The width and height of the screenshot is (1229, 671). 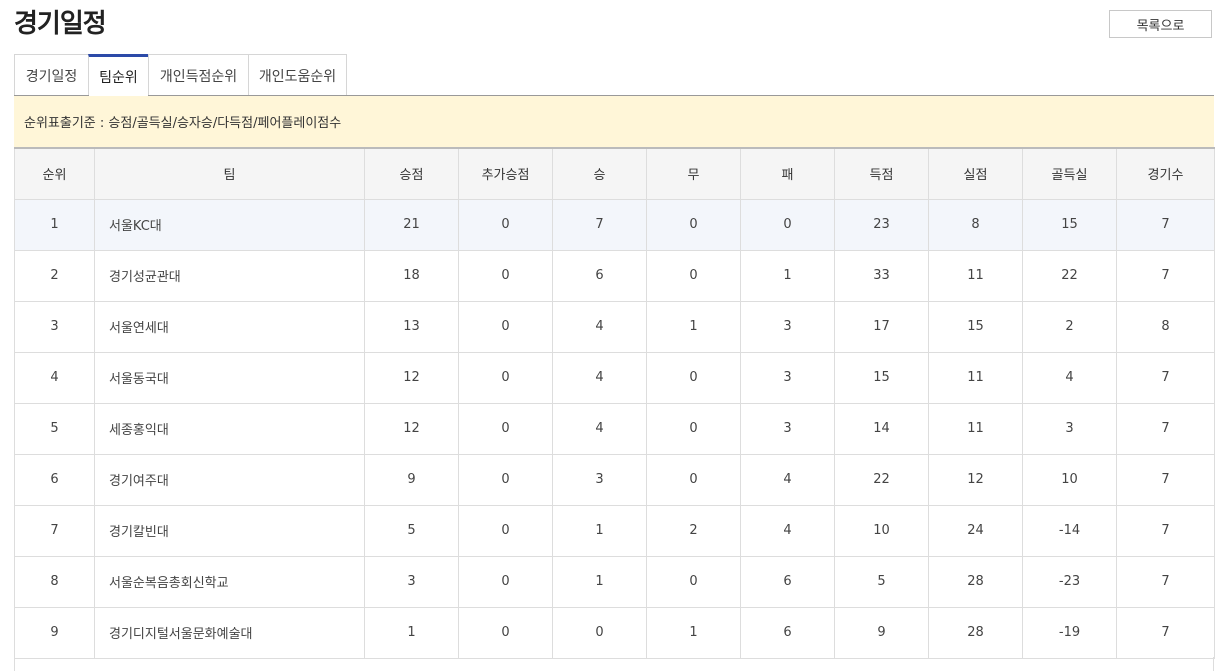 I want to click on header-wins: 승, so click(x=599, y=173).